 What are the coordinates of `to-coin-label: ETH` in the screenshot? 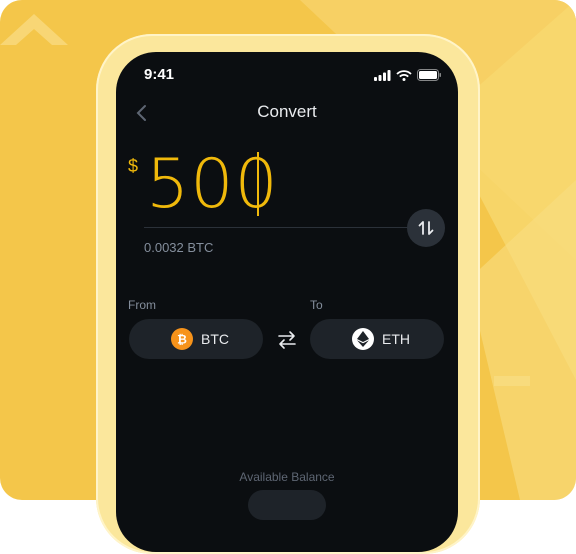 It's located at (396, 339).